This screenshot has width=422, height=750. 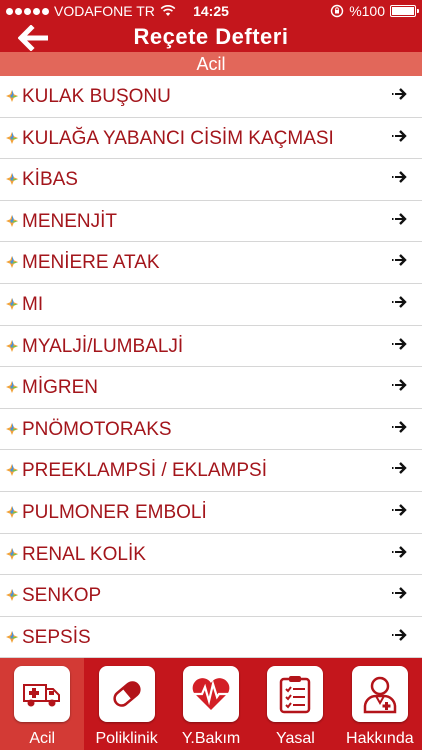 I want to click on list-item: PNÖMOTORAKS, so click(x=211, y=429).